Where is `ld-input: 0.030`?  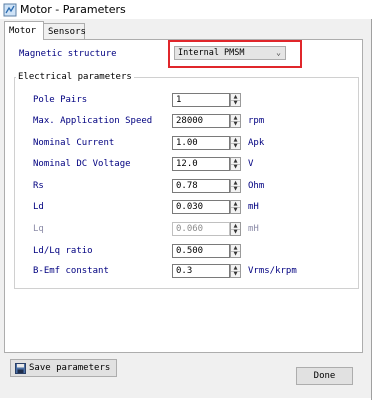 ld-input: 0.030 is located at coordinates (201, 207).